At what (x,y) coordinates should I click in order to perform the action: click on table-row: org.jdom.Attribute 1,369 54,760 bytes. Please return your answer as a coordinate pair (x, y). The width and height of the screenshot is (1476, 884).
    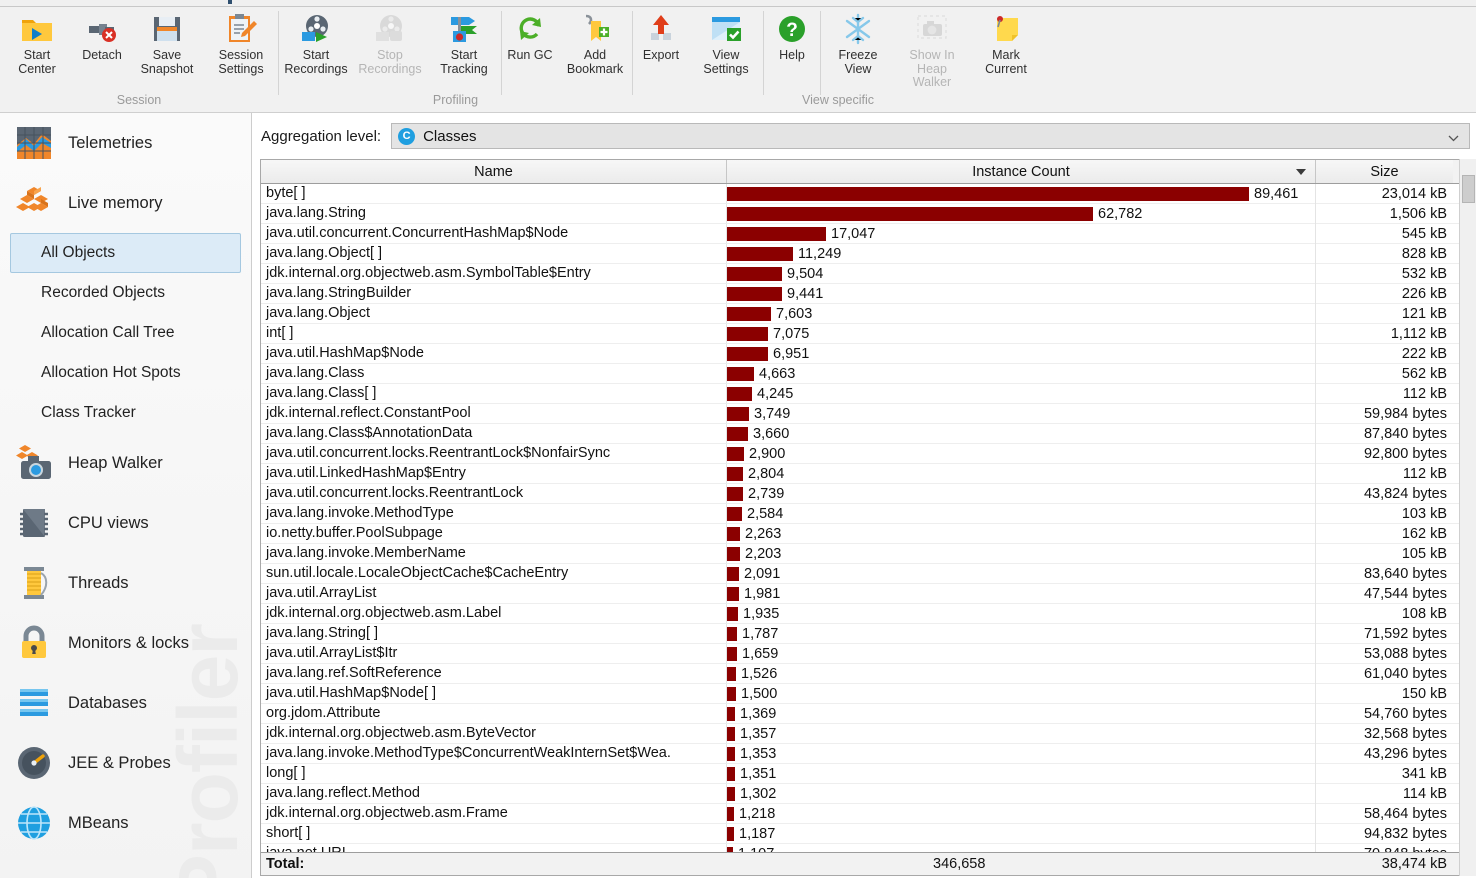
    Looking at the image, I should click on (865, 713).